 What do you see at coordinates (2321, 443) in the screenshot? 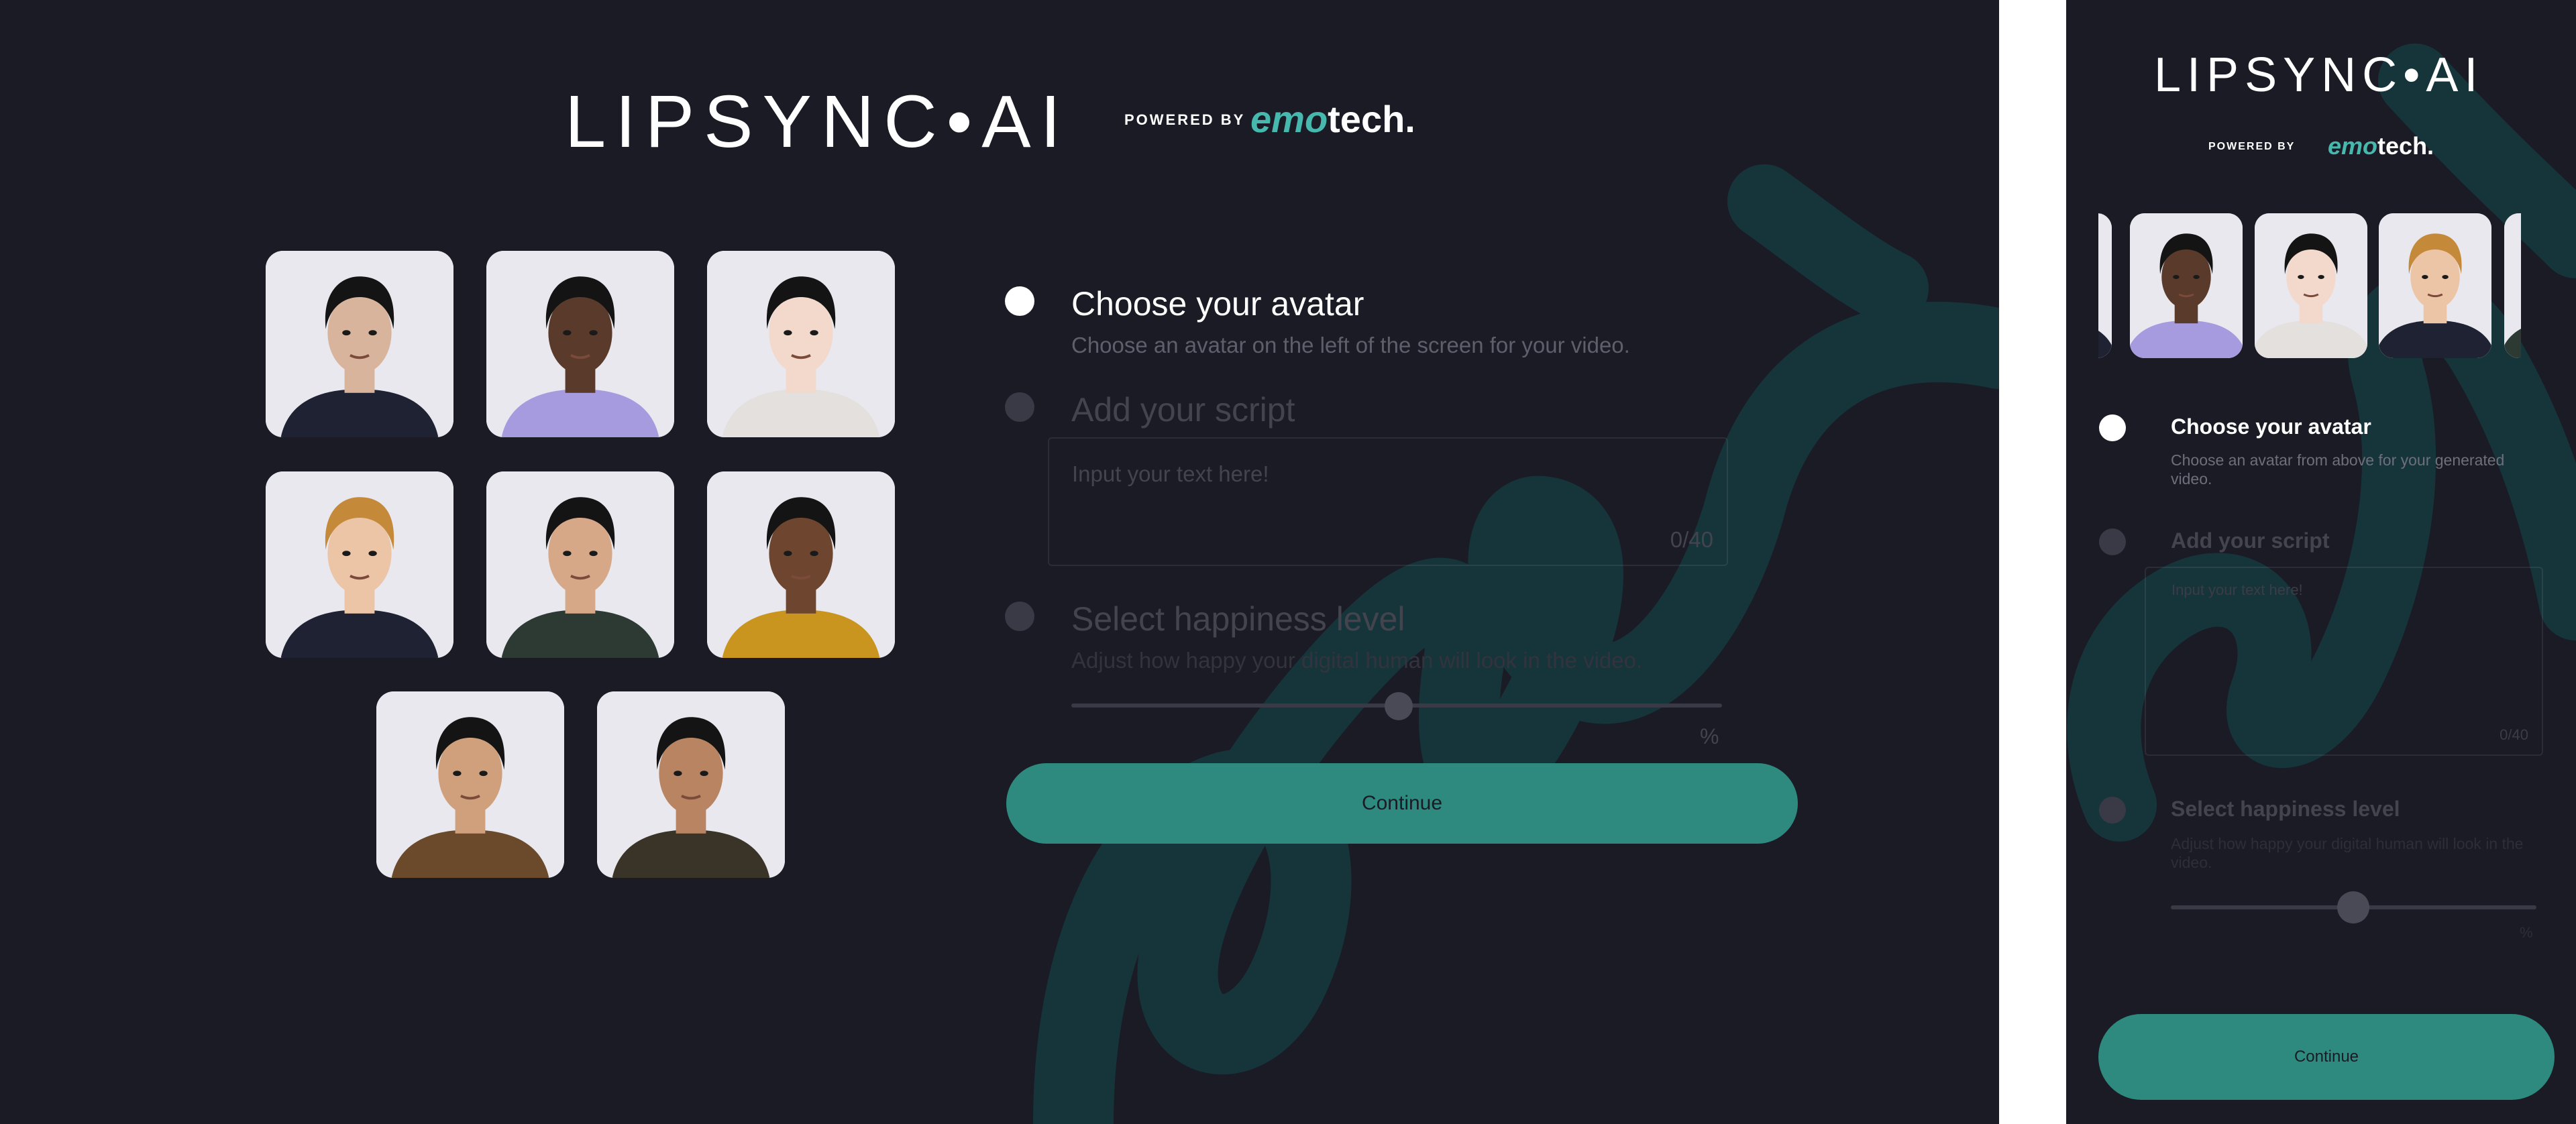
I see `emotech-watermark` at bounding box center [2321, 443].